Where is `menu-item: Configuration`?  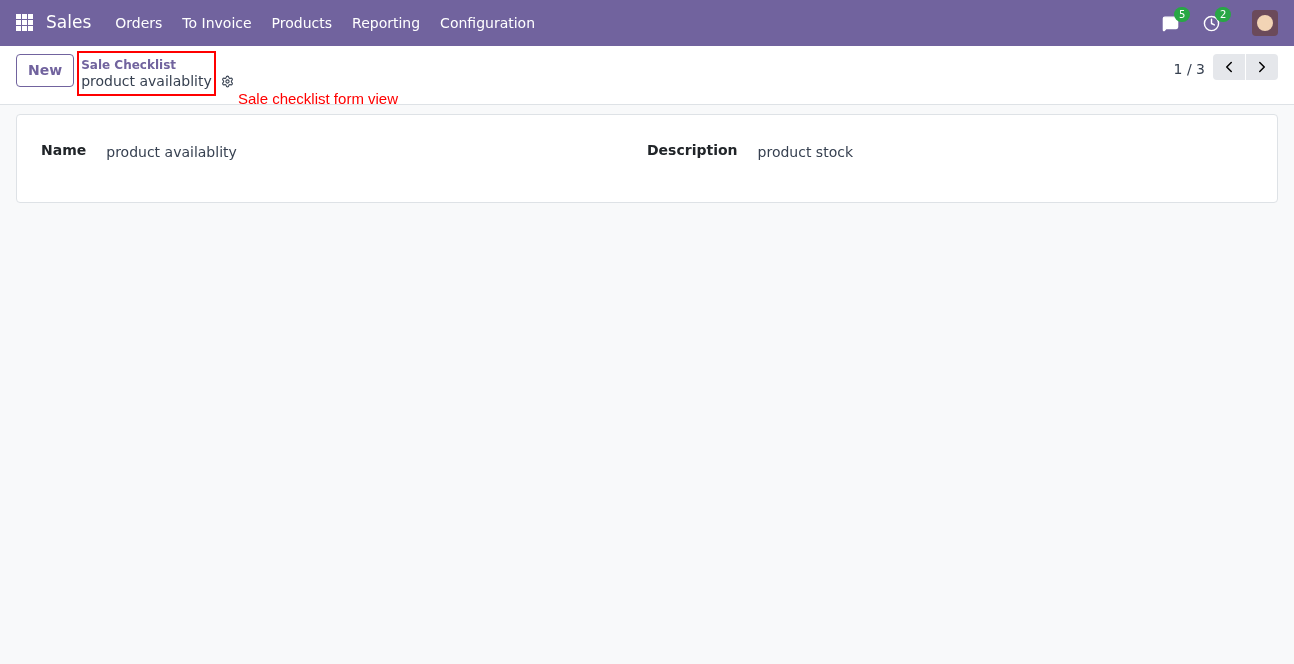
menu-item: Configuration is located at coordinates (488, 23).